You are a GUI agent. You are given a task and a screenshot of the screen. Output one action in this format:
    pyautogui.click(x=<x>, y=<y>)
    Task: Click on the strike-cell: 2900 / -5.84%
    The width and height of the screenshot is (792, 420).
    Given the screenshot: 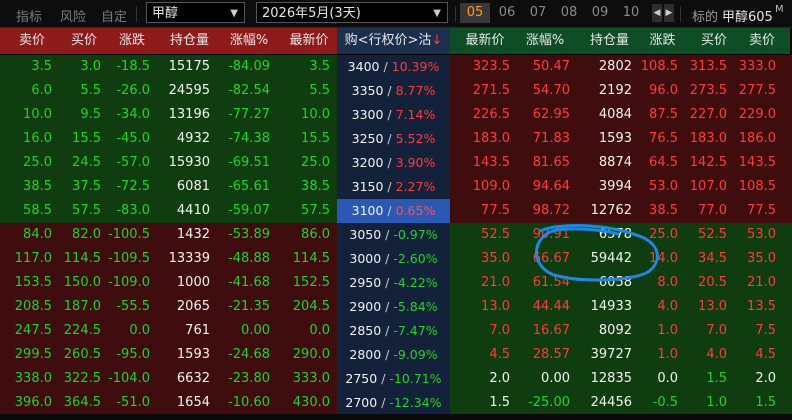 What is the action you would take?
    pyautogui.click(x=393, y=307)
    